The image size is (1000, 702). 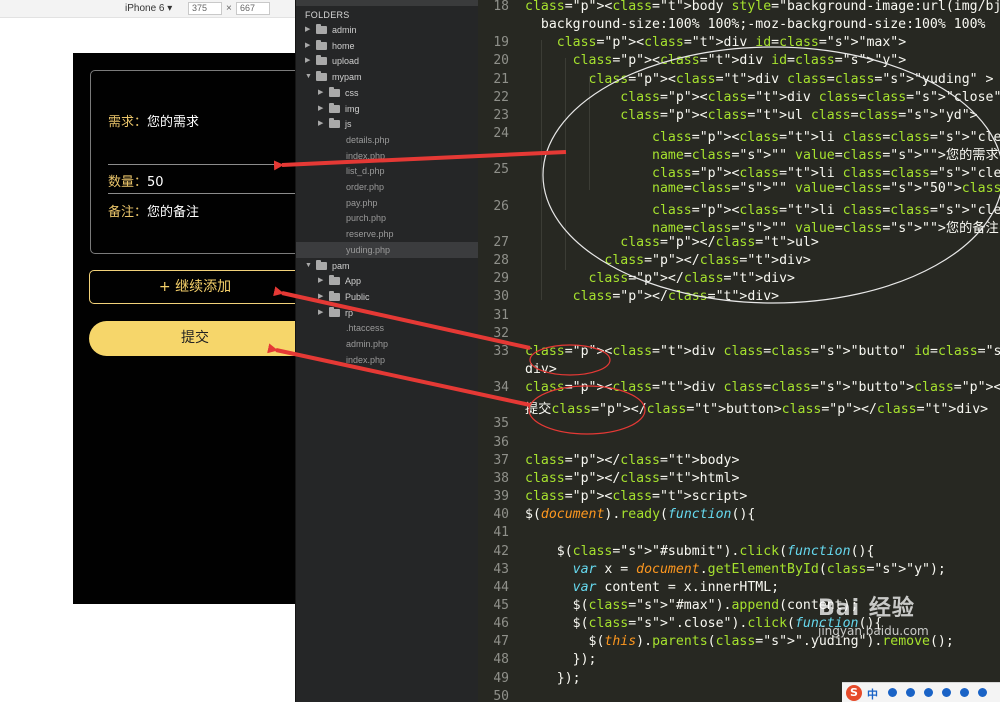 What do you see at coordinates (982, 692) in the screenshot?
I see `toolbox-icon` at bounding box center [982, 692].